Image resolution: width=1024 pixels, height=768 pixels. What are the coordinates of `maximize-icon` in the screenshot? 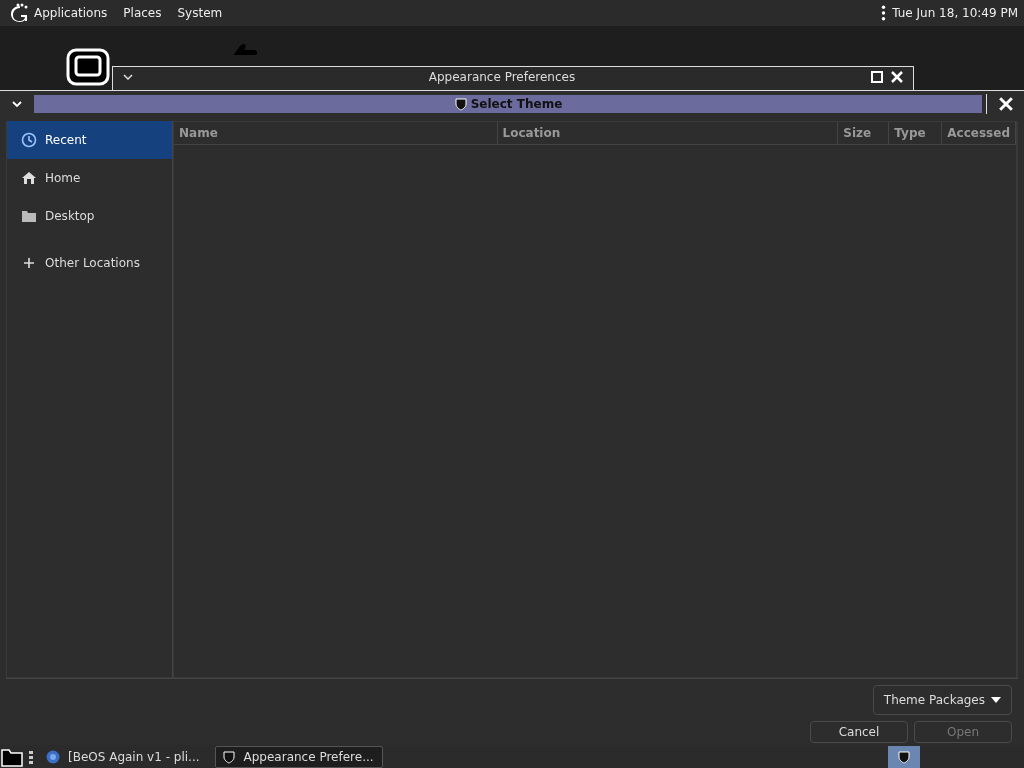 It's located at (877, 77).